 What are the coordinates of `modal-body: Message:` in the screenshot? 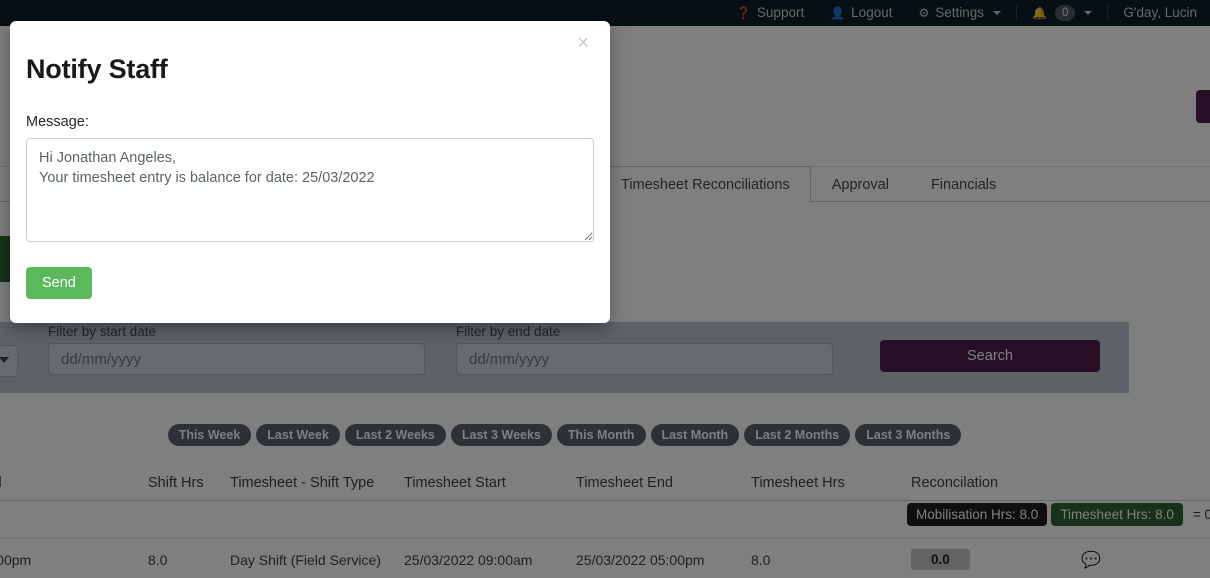 It's located at (310, 166).